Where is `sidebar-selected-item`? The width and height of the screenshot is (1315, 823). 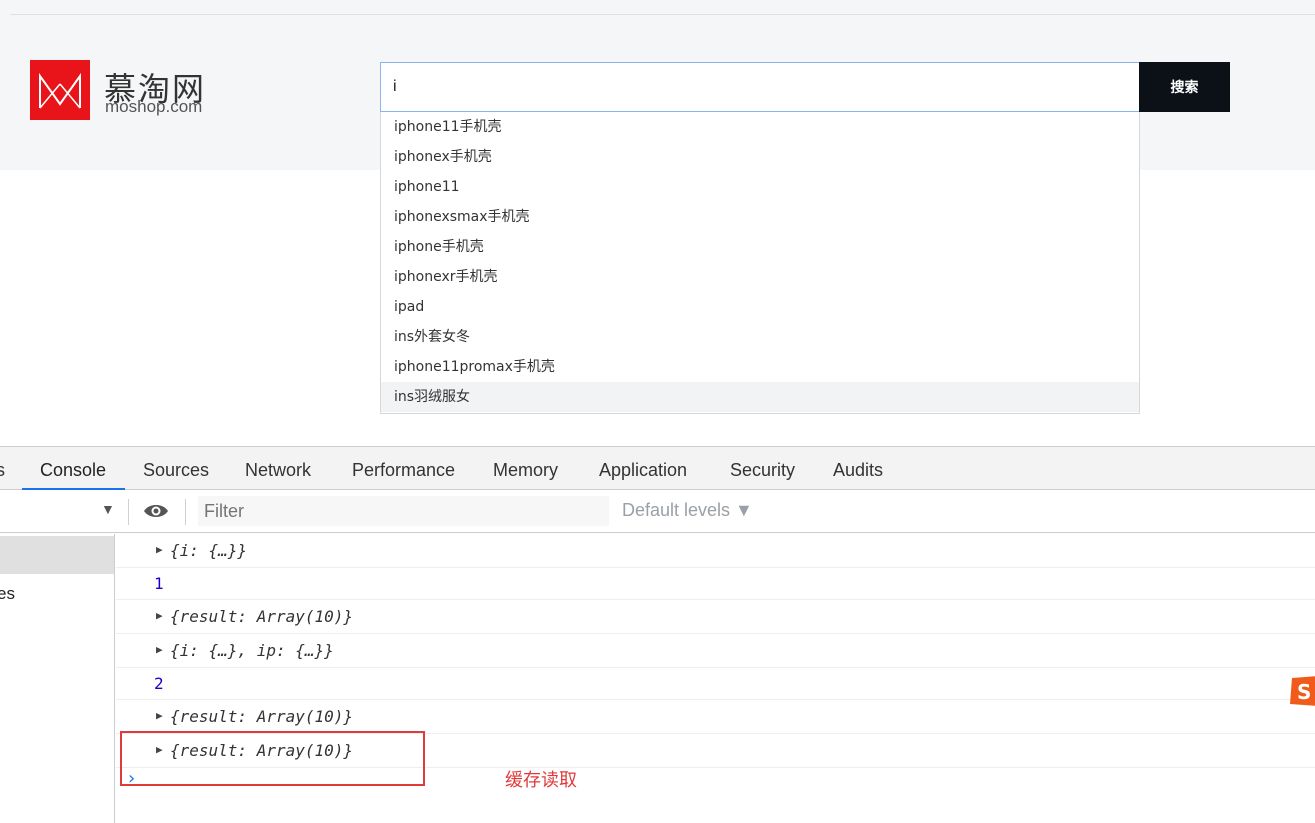 sidebar-selected-item is located at coordinates (57, 555).